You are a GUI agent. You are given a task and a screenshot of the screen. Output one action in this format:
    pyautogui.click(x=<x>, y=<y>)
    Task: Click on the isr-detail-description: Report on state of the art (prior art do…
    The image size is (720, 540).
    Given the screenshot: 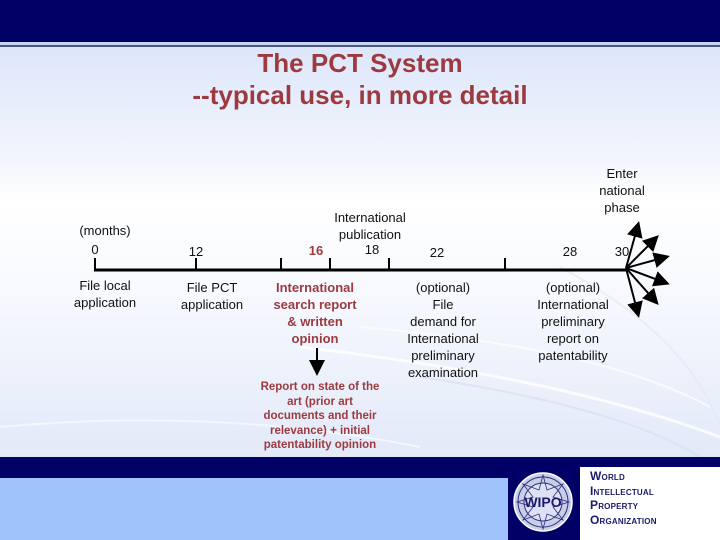 What is the action you would take?
    pyautogui.click(x=320, y=416)
    